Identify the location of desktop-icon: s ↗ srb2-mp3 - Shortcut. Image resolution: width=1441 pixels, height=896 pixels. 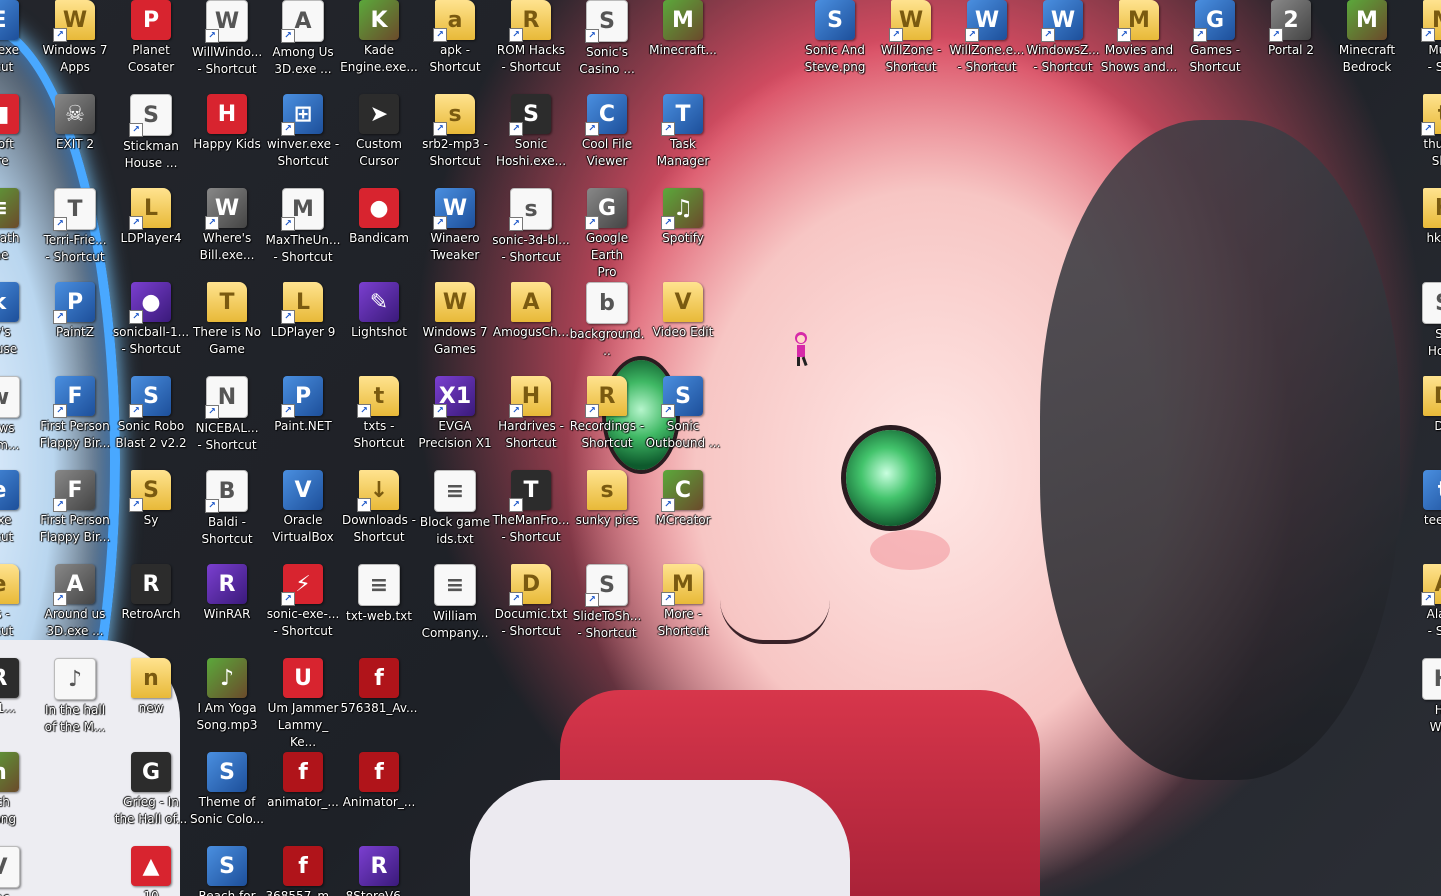
(455, 132).